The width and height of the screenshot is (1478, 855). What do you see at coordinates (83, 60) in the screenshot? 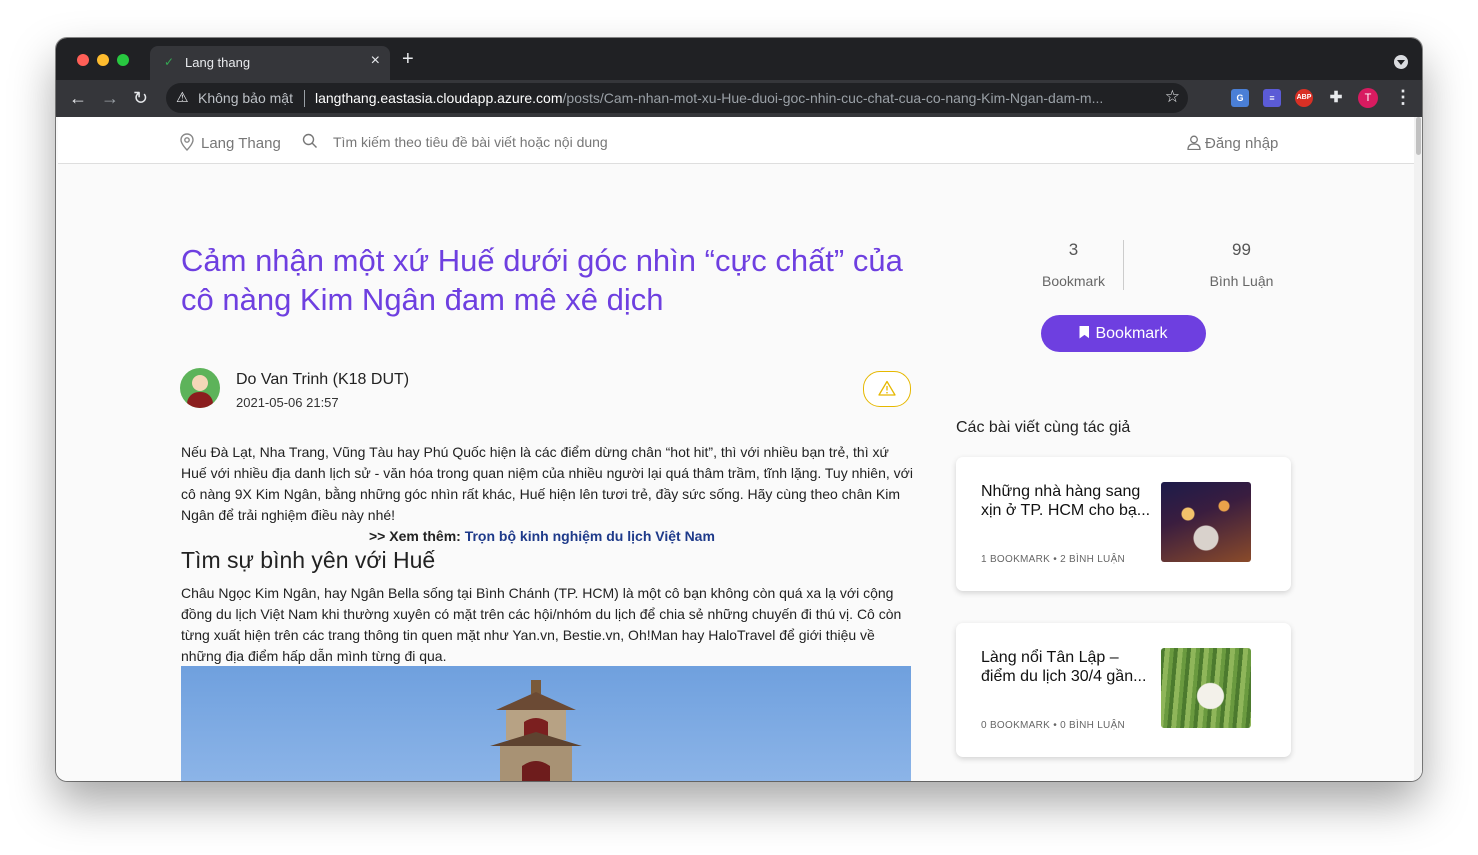
I see `close-window-button` at bounding box center [83, 60].